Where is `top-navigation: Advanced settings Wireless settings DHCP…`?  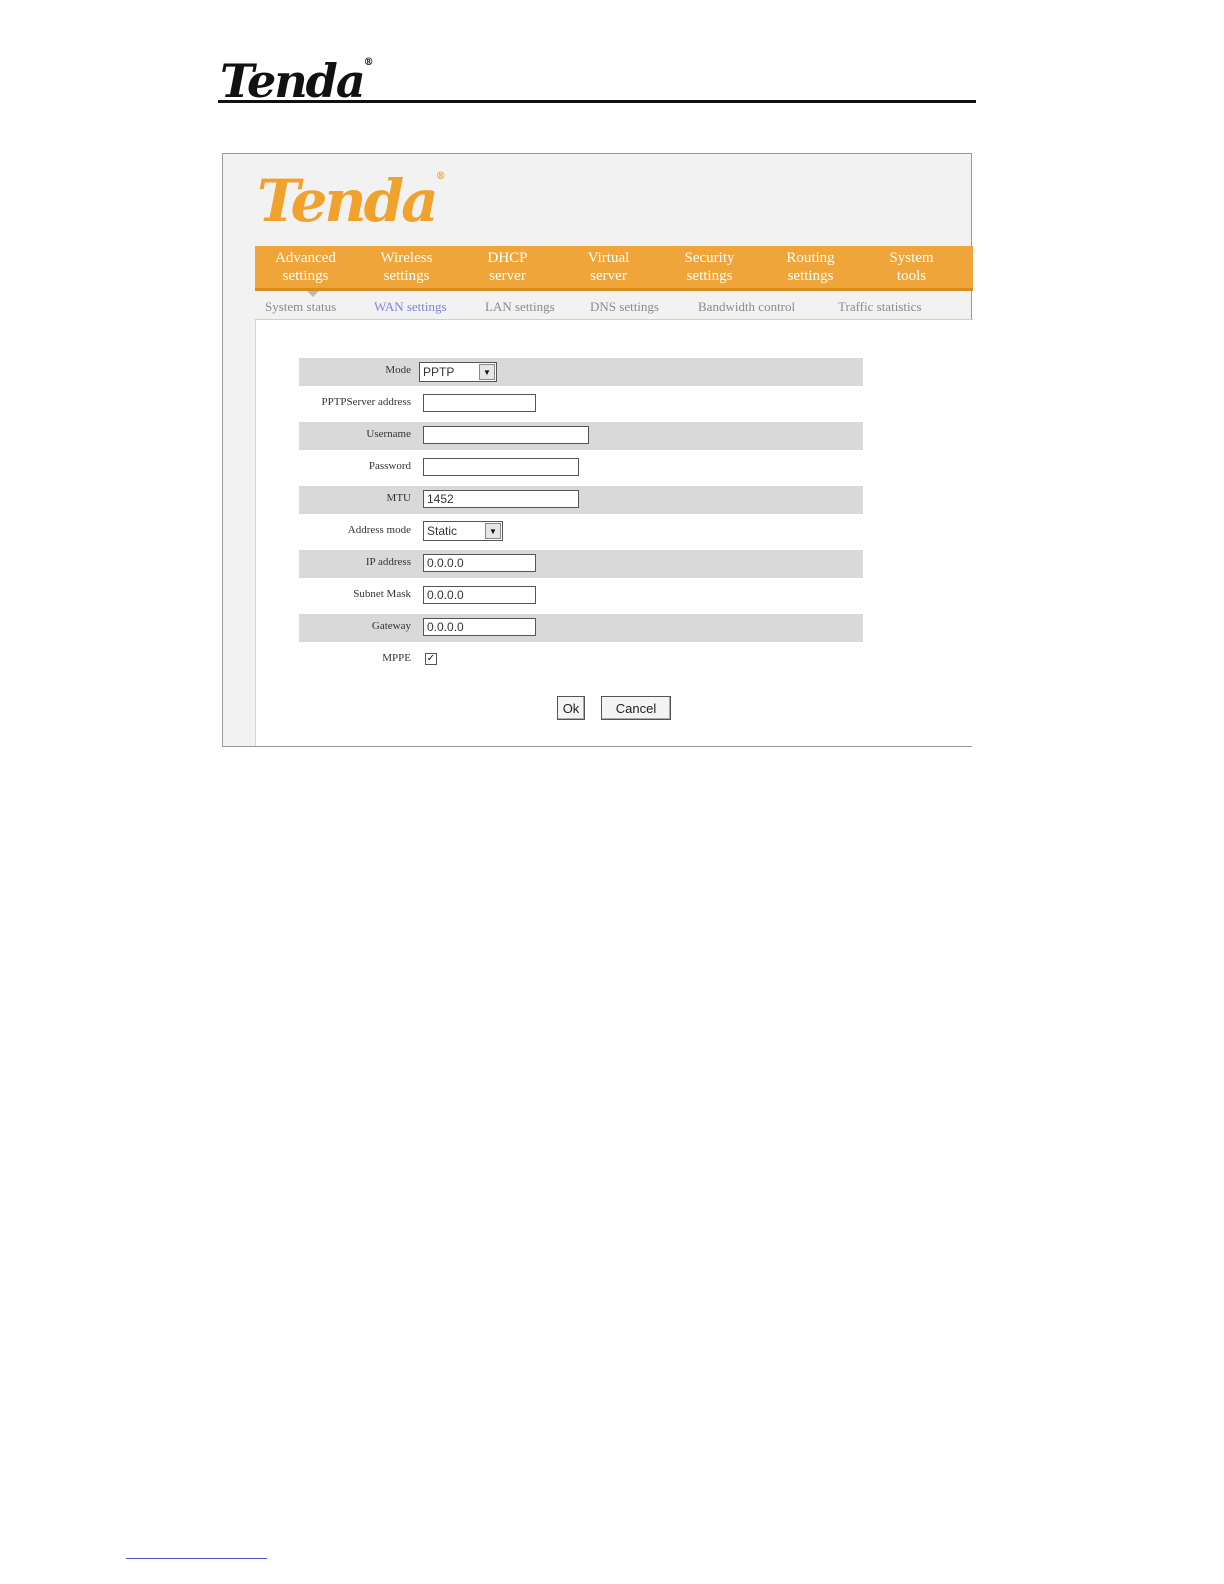 top-navigation: Advanced settings Wireless settings DHCP… is located at coordinates (614, 268).